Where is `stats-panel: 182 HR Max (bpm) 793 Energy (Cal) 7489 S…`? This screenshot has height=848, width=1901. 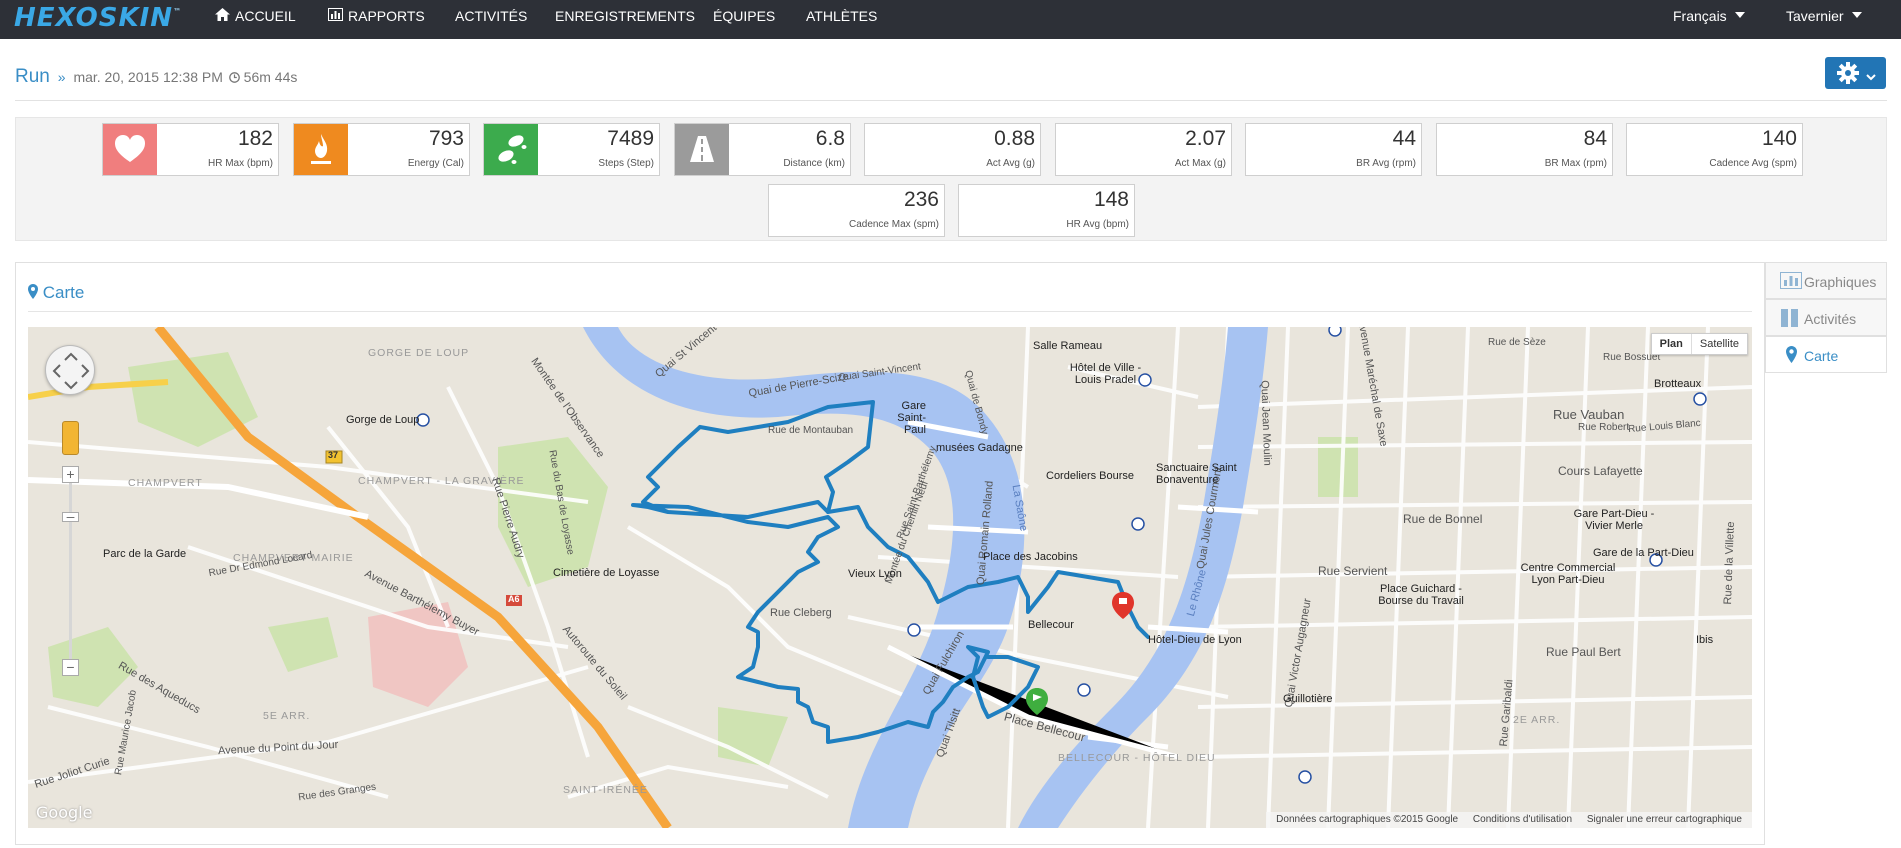
stats-panel: 182 HR Max (bpm) 793 Energy (Cal) 7489 S… is located at coordinates (951, 179).